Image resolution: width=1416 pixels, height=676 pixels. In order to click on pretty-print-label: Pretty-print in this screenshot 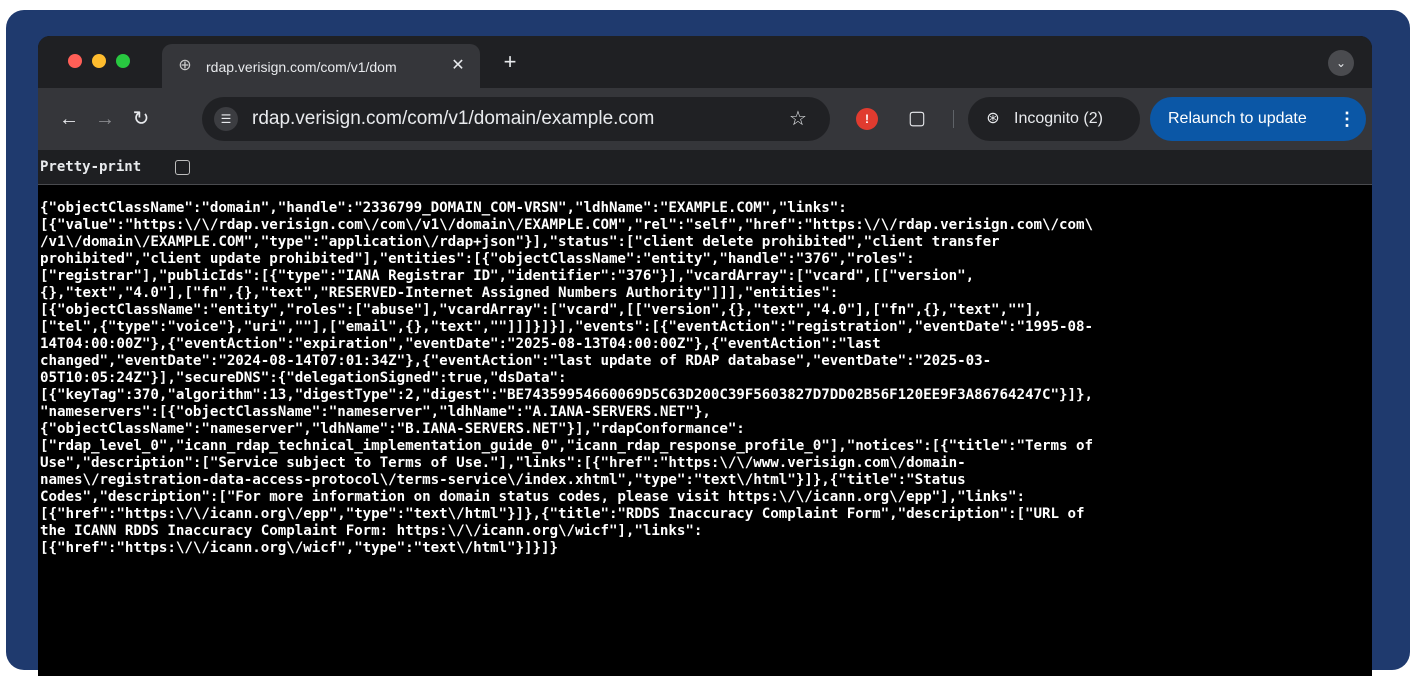, I will do `click(91, 167)`.